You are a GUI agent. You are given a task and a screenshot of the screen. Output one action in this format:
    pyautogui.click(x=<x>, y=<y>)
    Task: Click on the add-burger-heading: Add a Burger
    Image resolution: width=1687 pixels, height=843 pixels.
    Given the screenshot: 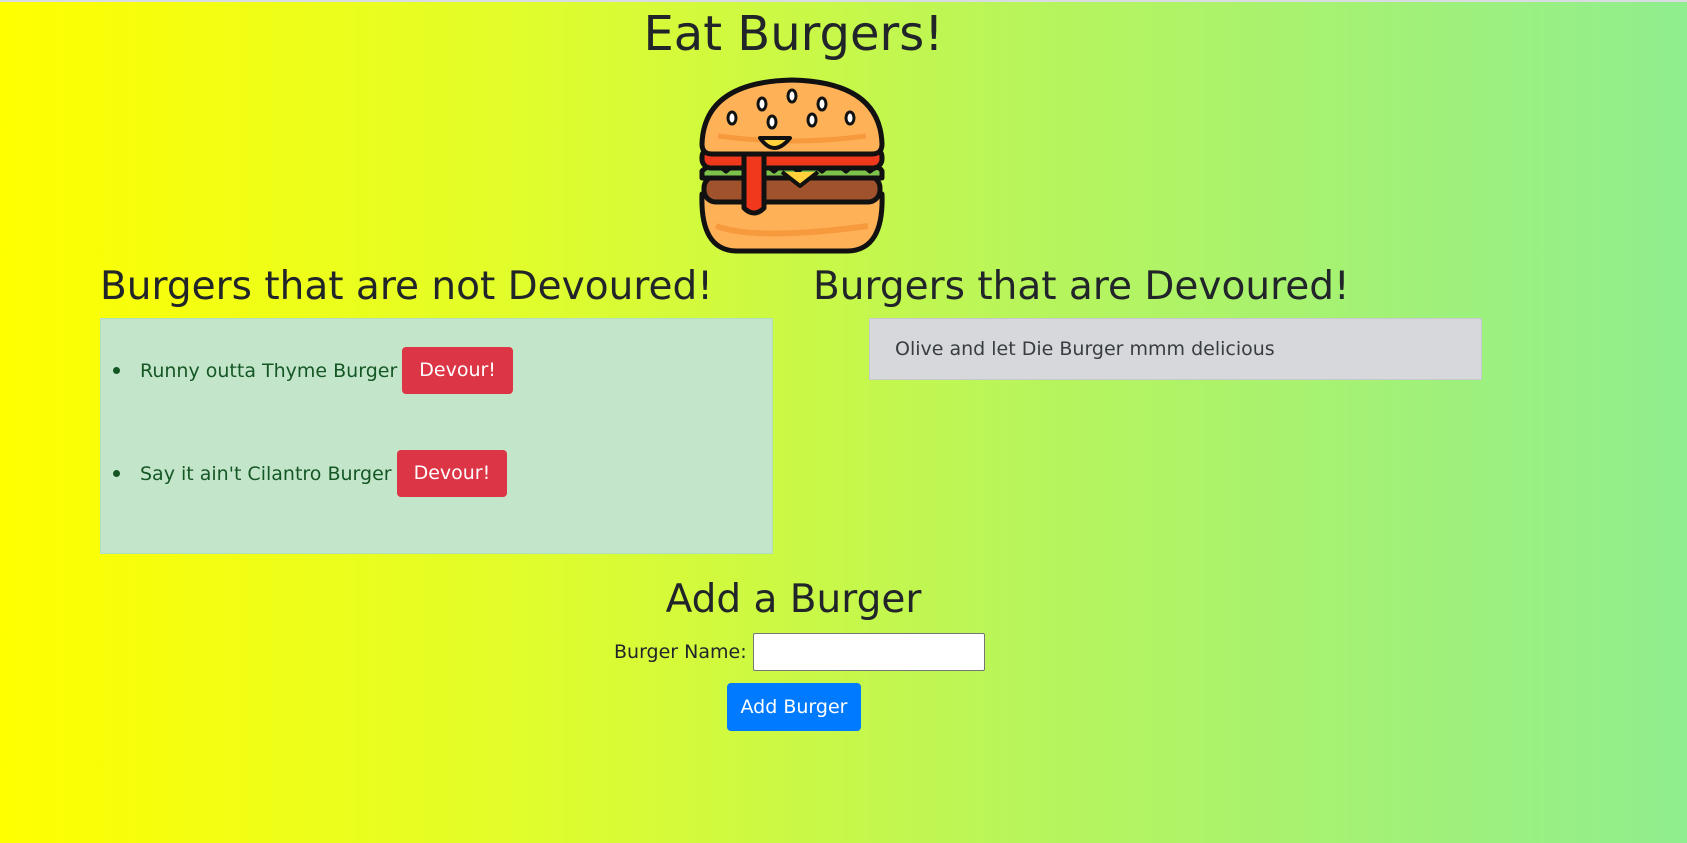 What is the action you would take?
    pyautogui.click(x=793, y=599)
    